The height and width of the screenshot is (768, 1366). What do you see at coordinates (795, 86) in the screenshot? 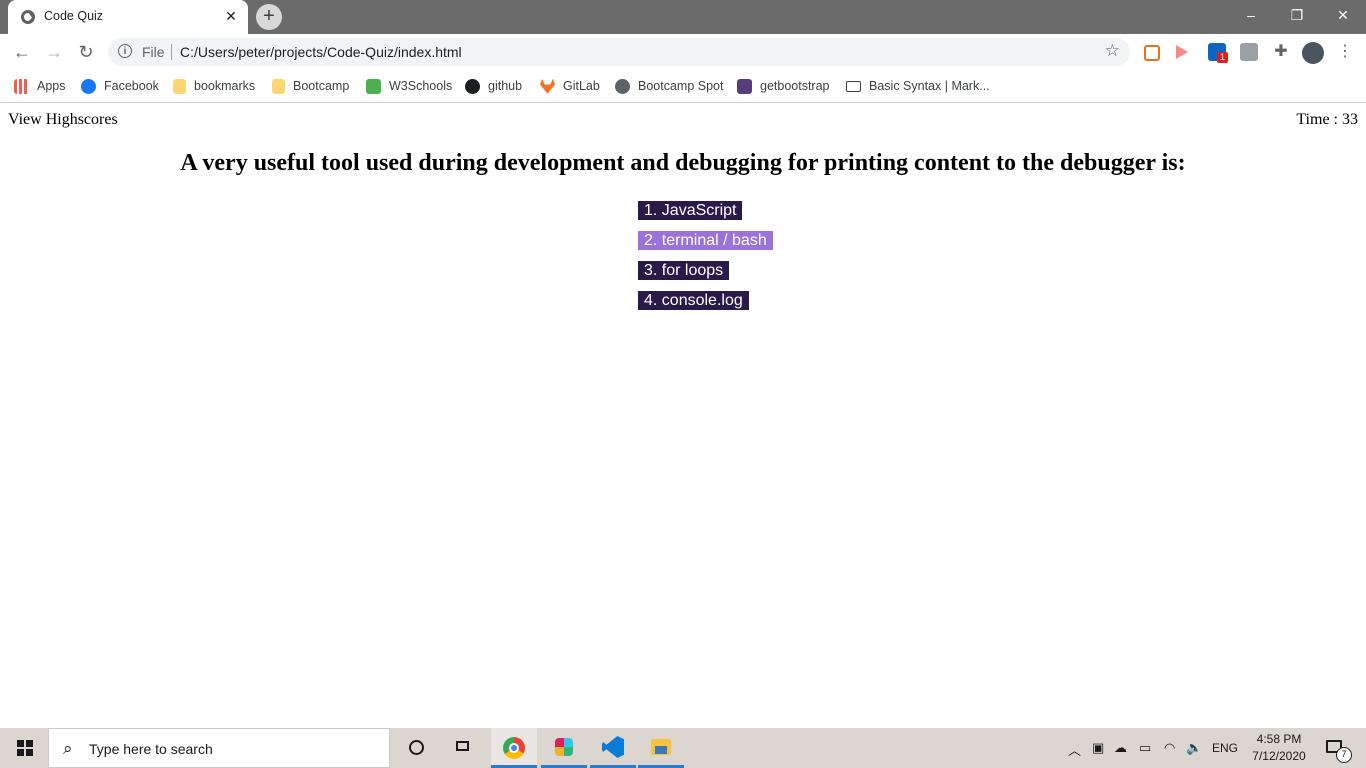
I see `bookmark-label: getbootstrap` at bounding box center [795, 86].